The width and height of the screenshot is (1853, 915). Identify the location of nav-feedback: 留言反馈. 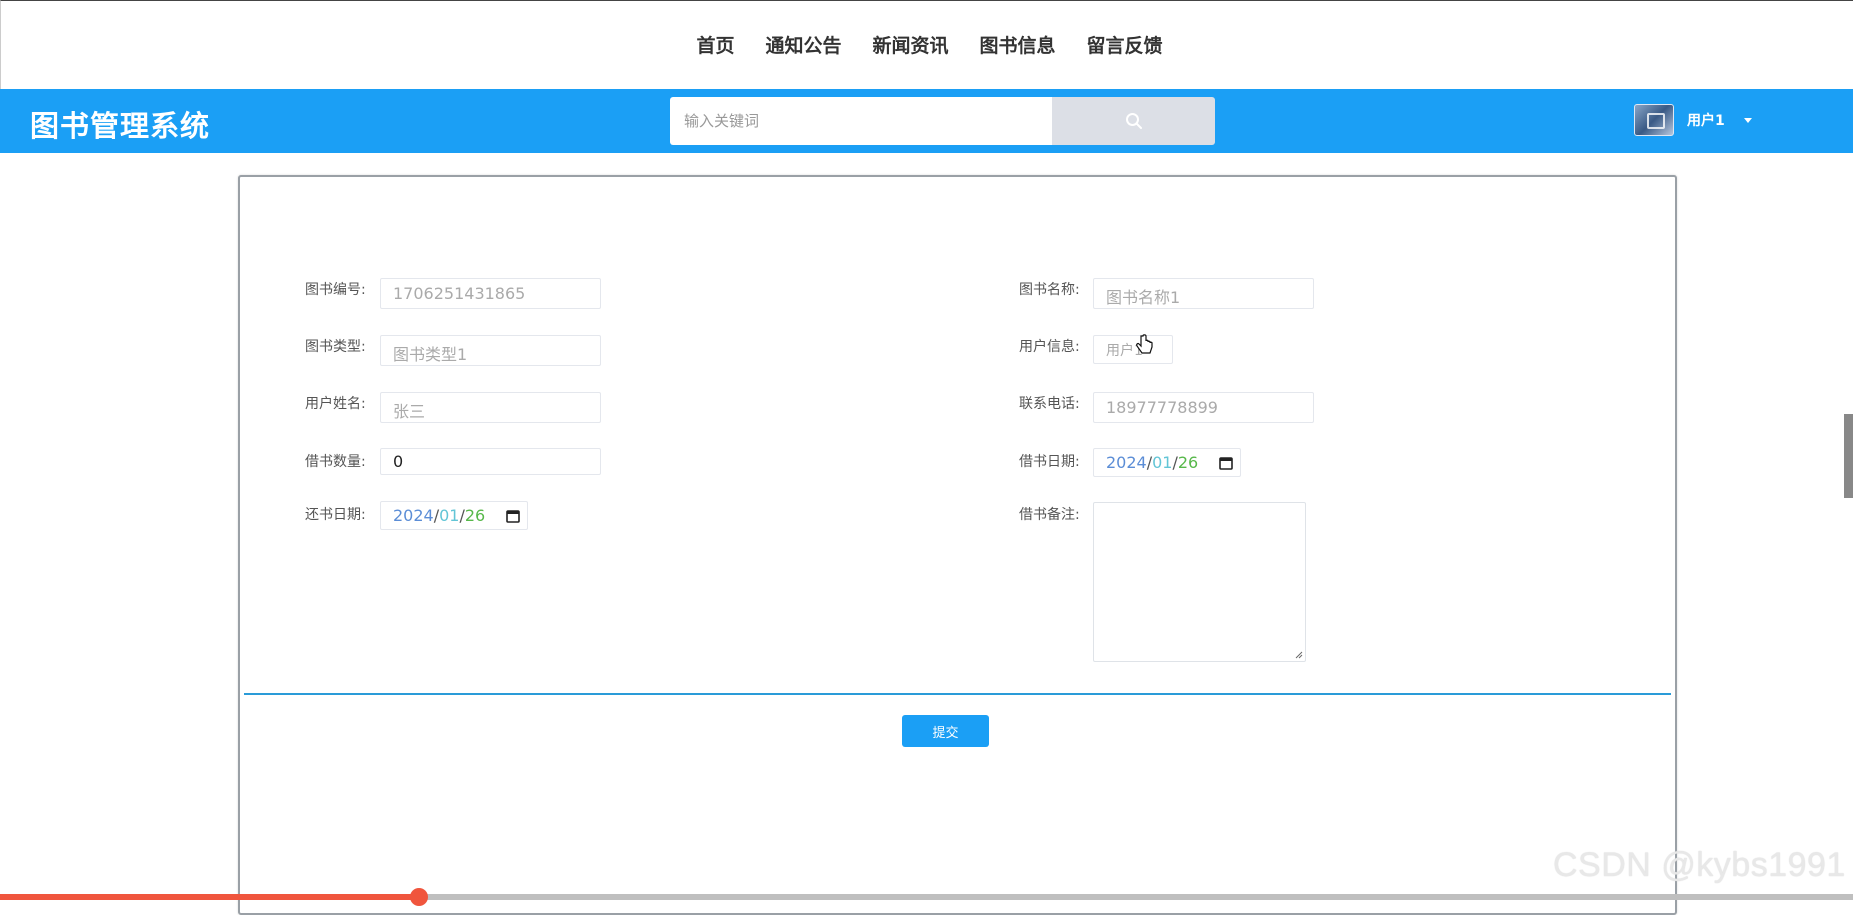
(1125, 44).